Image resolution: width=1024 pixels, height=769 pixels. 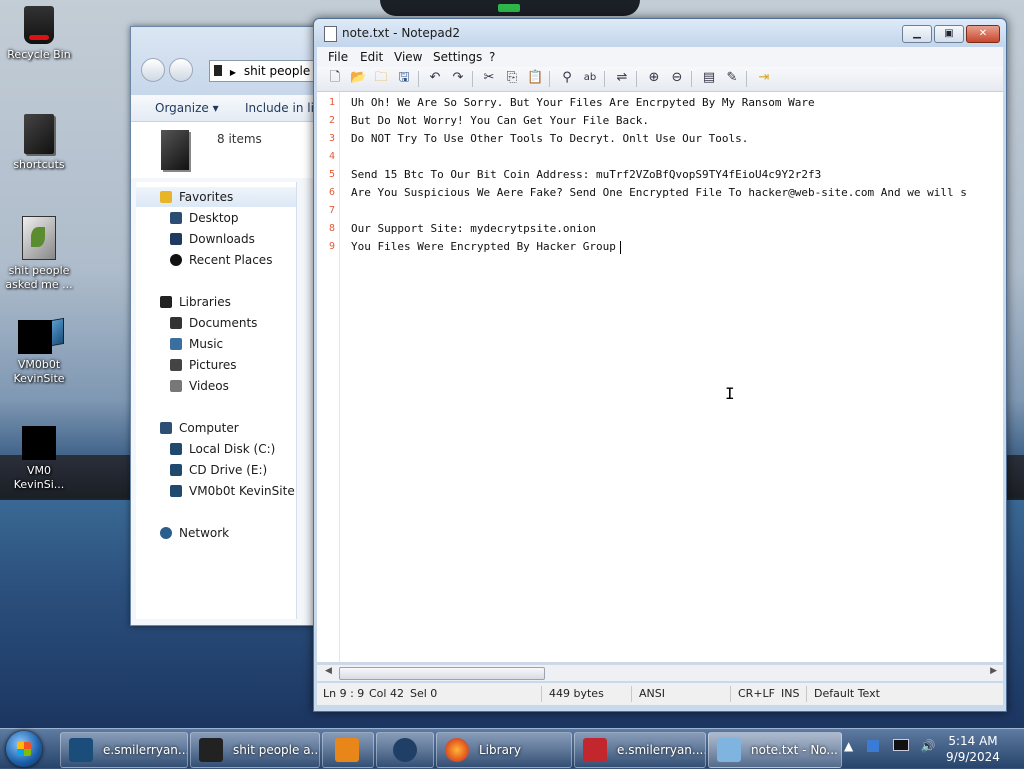 I want to click on new-icon: 🗋, so click(x=335, y=78).